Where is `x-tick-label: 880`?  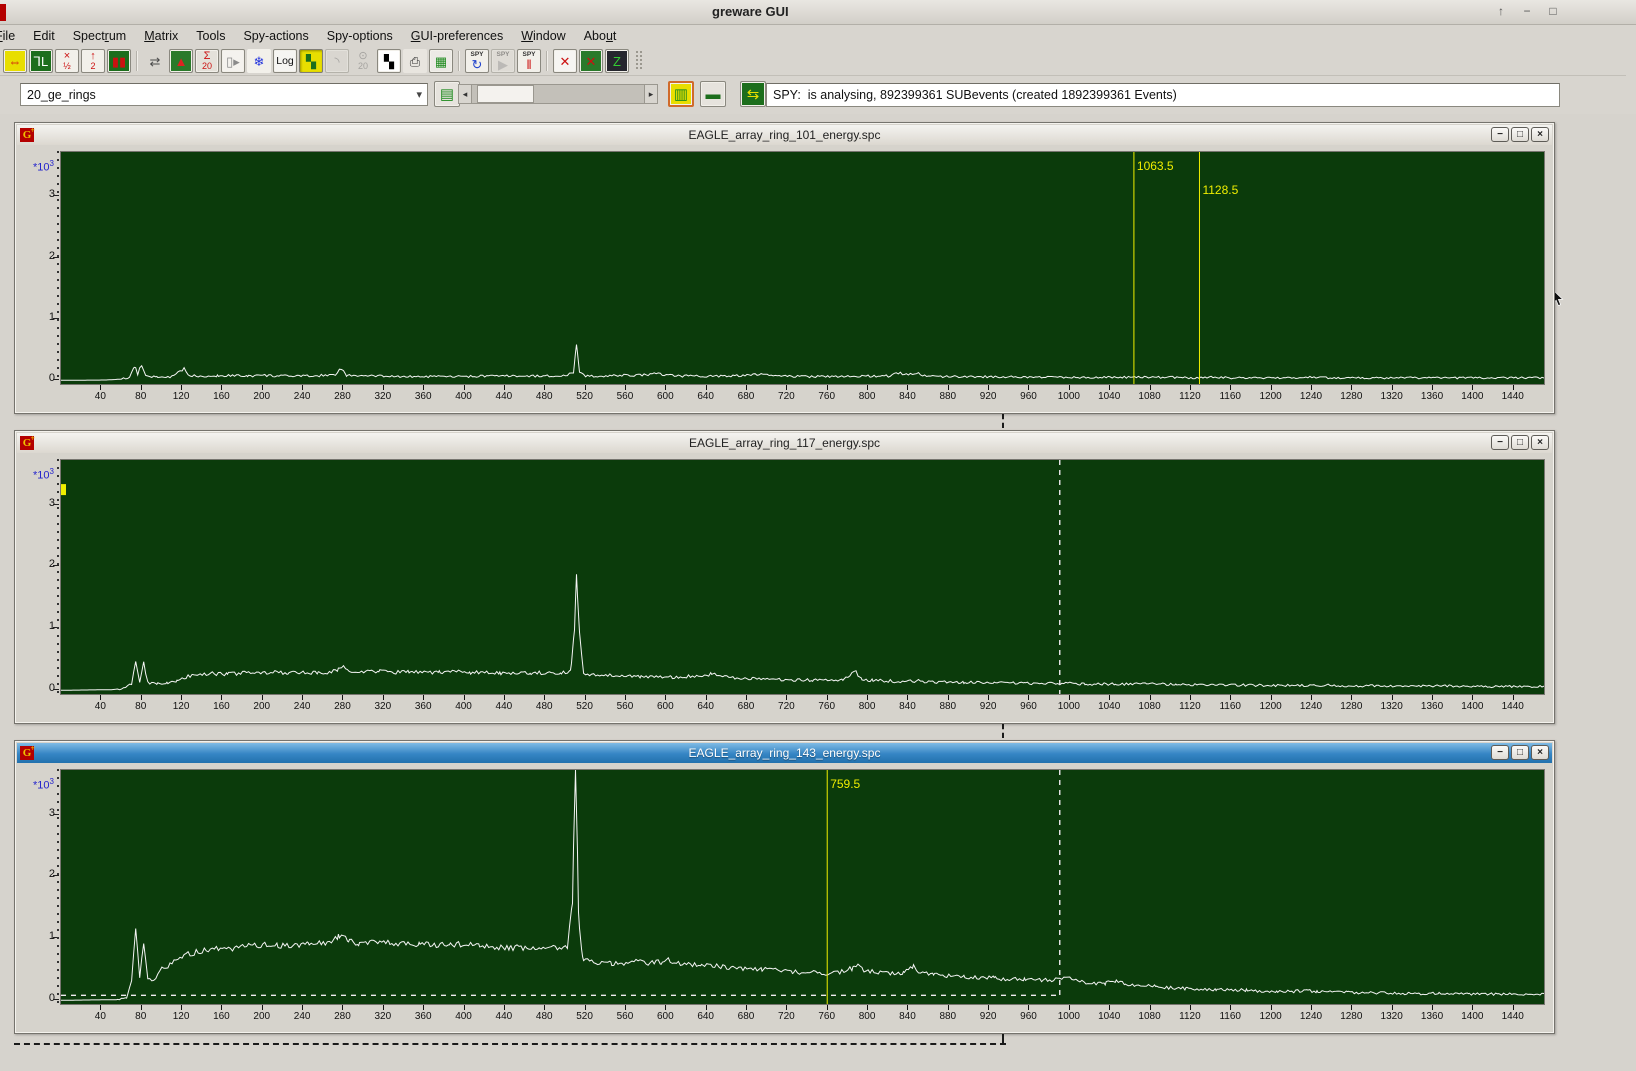 x-tick-label: 880 is located at coordinates (948, 396).